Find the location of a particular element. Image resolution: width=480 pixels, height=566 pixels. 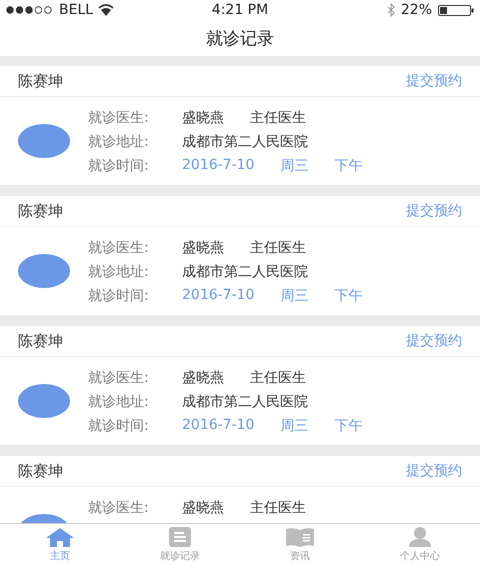

wifi-icon is located at coordinates (106, 10).